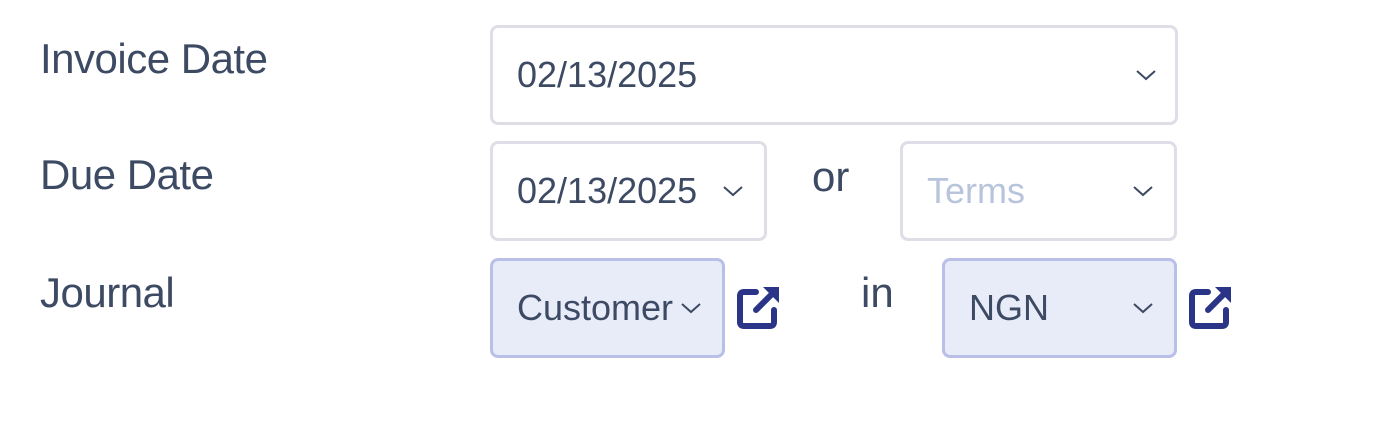  I want to click on journal-label: Journal, so click(107, 292).